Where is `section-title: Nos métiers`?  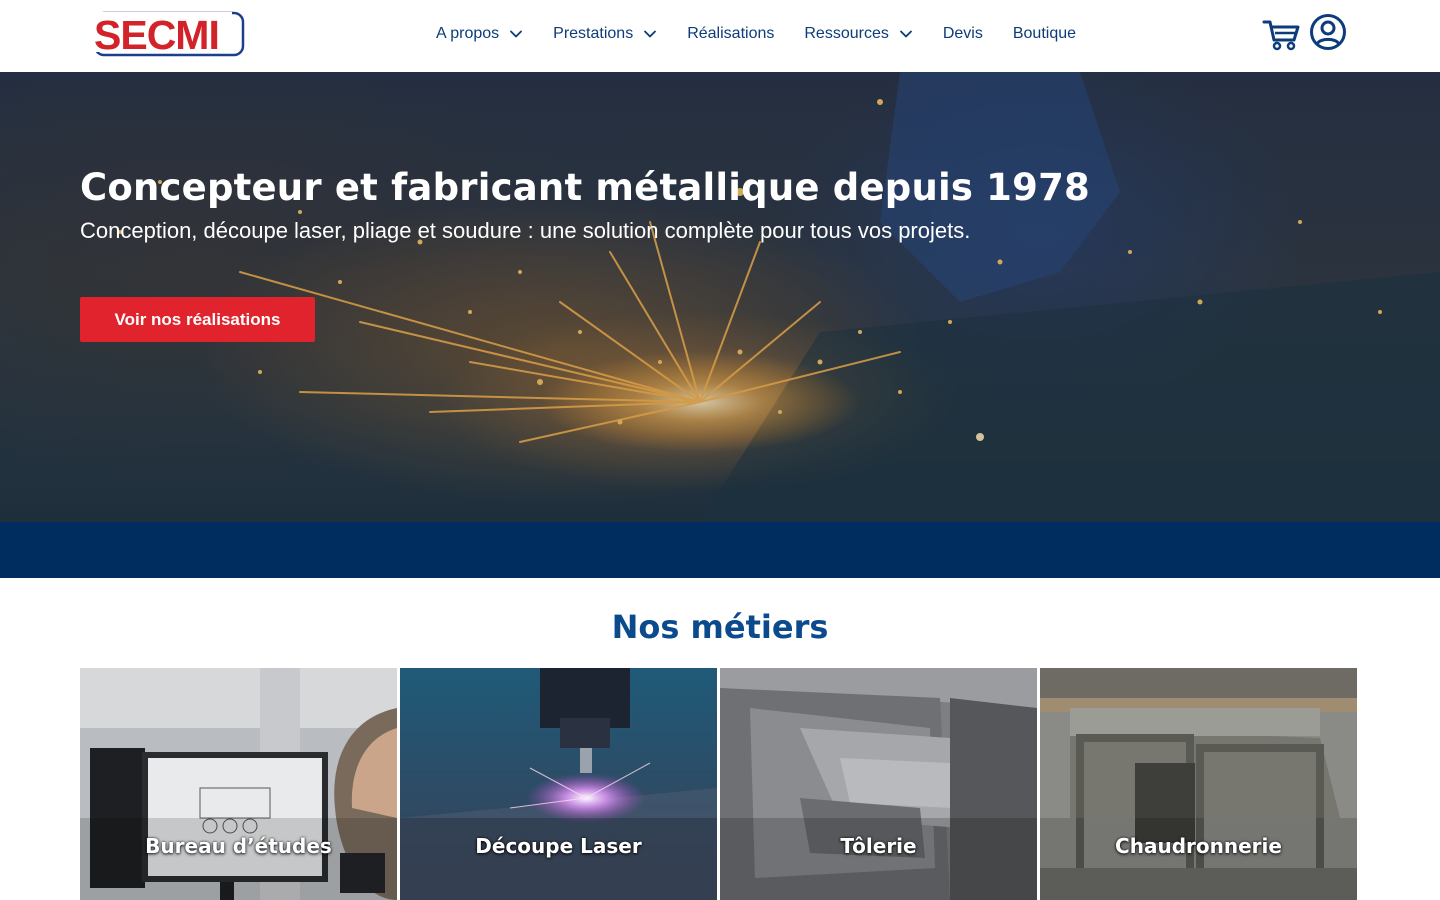
section-title: Nos métiers is located at coordinates (720, 627).